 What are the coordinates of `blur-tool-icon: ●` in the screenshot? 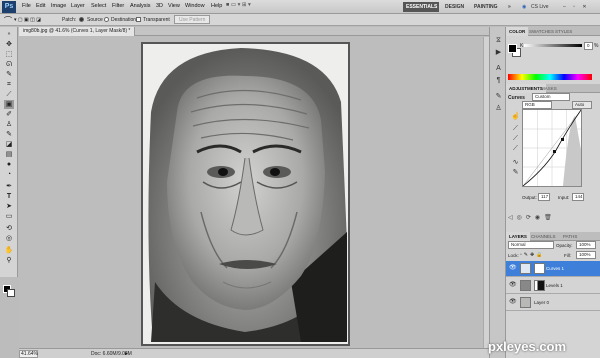 It's located at (9, 164).